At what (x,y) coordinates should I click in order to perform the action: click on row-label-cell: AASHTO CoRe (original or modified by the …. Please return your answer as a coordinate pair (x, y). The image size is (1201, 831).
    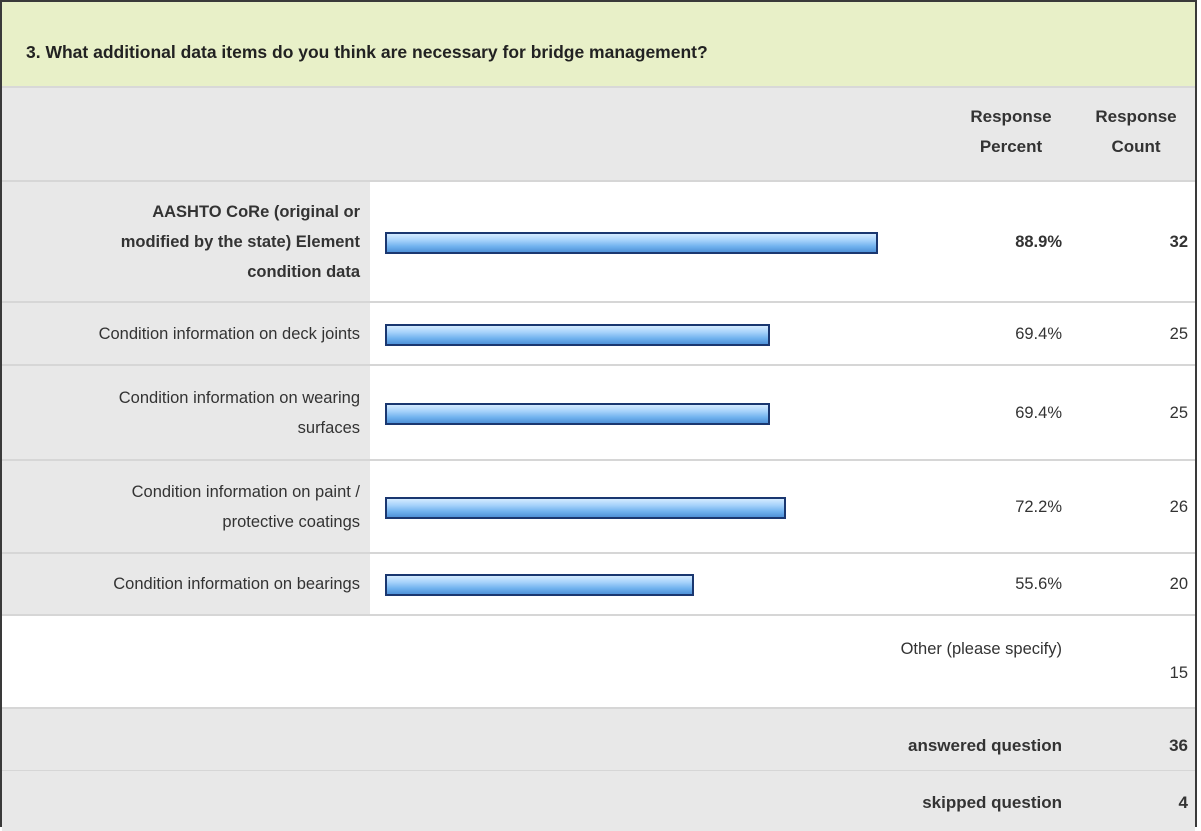
    Looking at the image, I should click on (186, 241).